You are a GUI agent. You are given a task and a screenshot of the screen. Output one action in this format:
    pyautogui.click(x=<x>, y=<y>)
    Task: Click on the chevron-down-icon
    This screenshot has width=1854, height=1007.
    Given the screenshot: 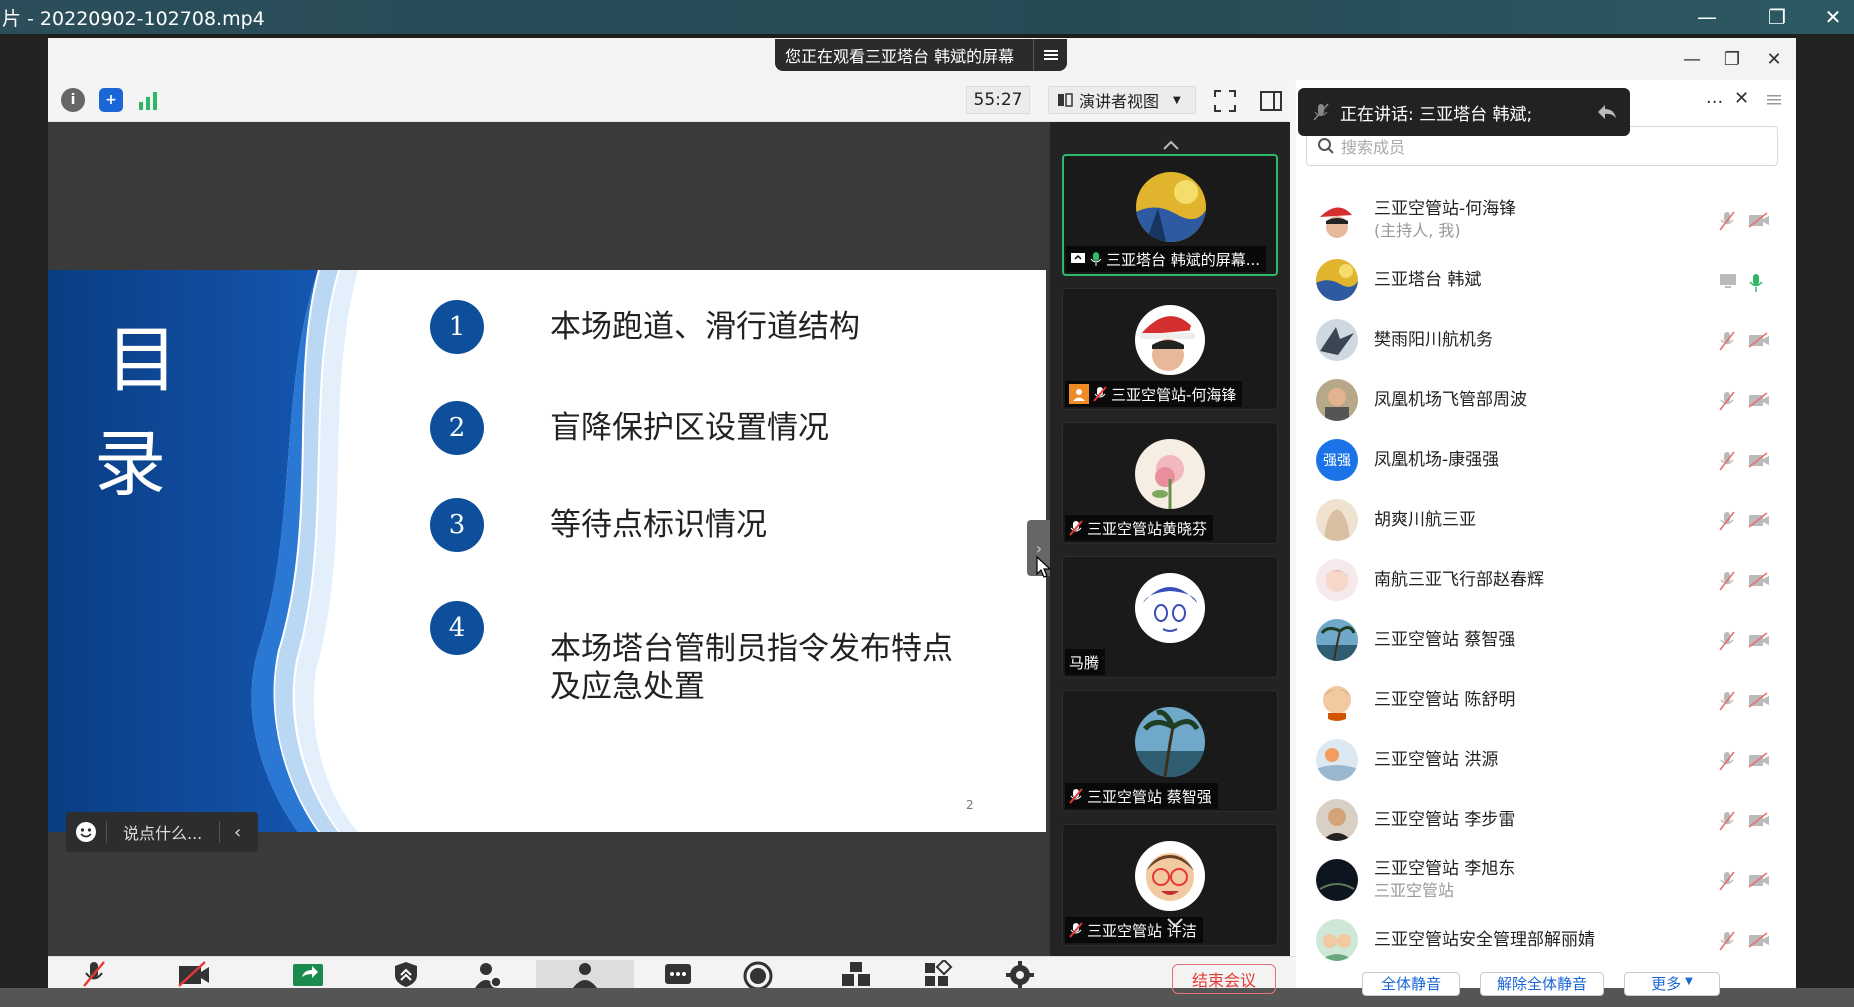 What is the action you would take?
    pyautogui.click(x=1175, y=923)
    